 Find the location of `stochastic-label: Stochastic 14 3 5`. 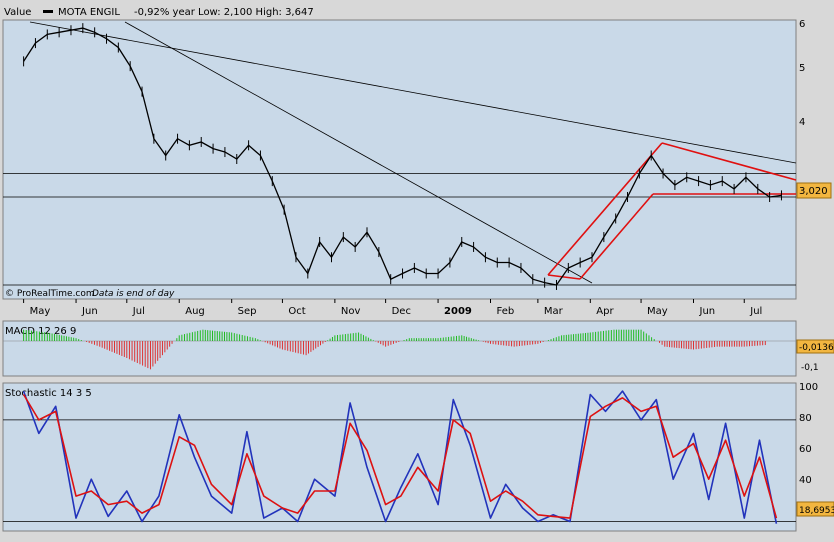

stochastic-label: Stochastic 14 3 5 is located at coordinates (48, 393).